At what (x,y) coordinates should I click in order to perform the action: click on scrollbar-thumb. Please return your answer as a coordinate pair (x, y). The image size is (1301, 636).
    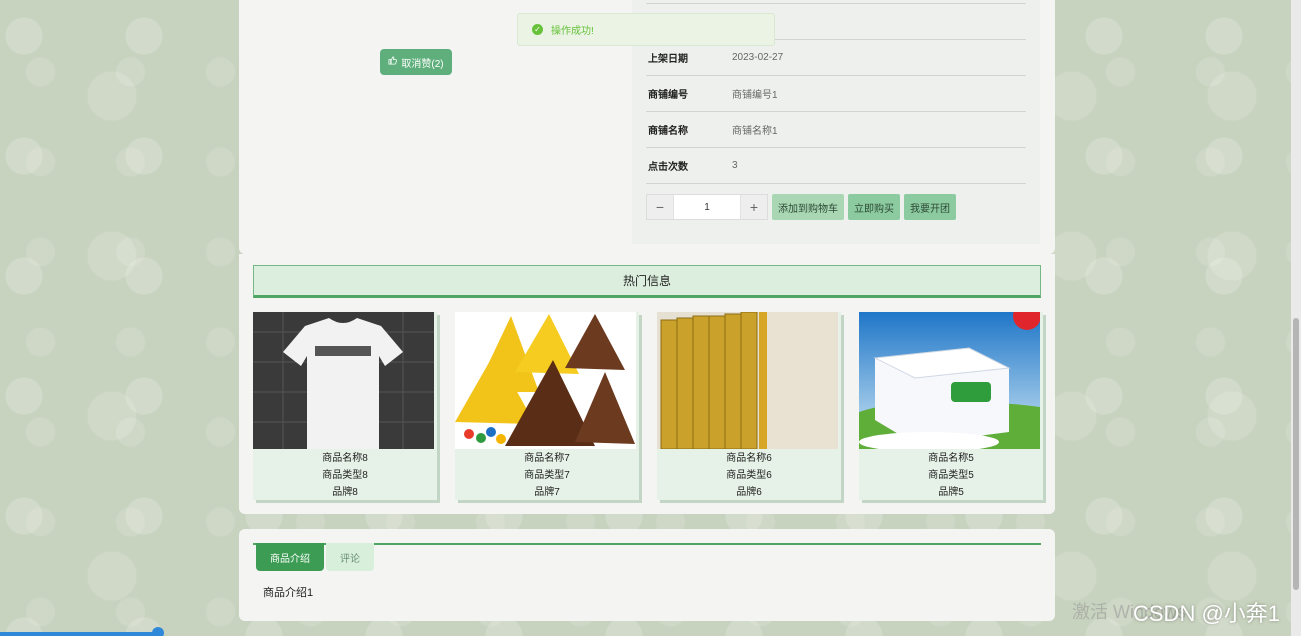
    Looking at the image, I should click on (1296, 454).